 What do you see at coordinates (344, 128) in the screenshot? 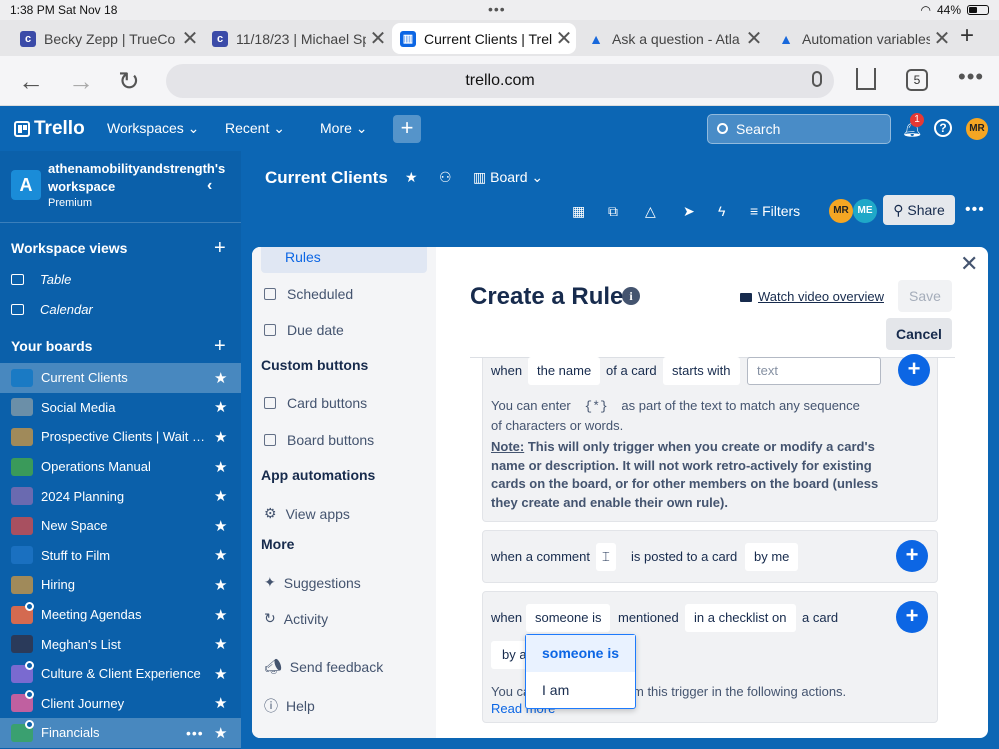
I see `more-menu: More ⌄` at bounding box center [344, 128].